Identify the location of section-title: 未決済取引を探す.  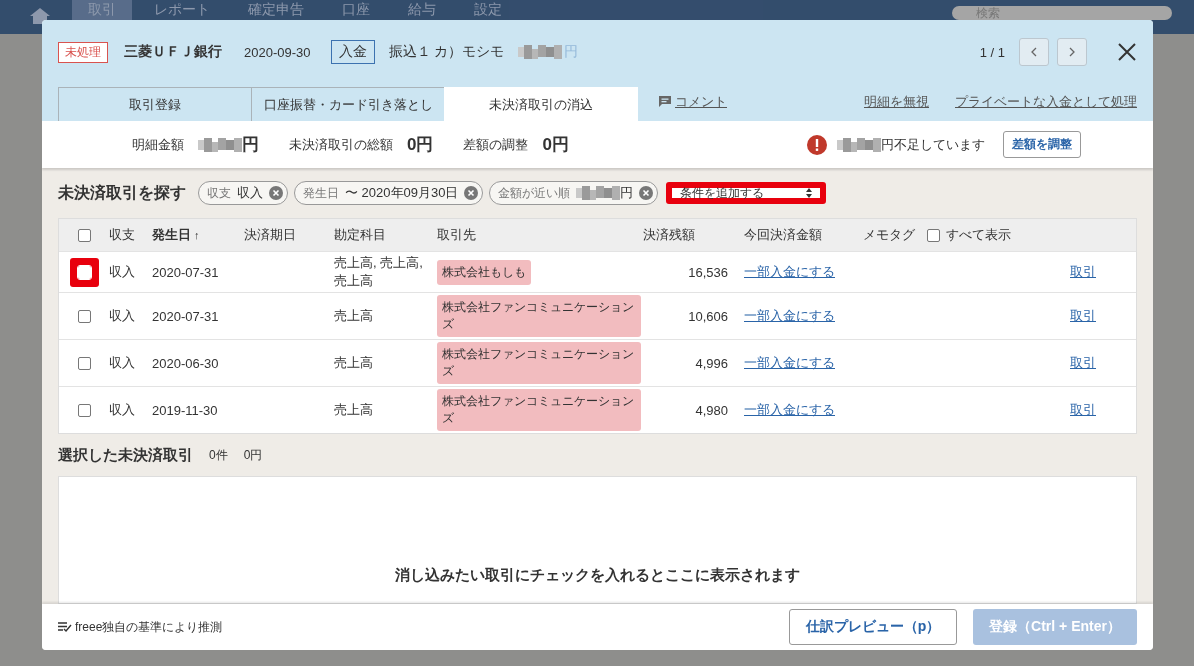
(122, 192).